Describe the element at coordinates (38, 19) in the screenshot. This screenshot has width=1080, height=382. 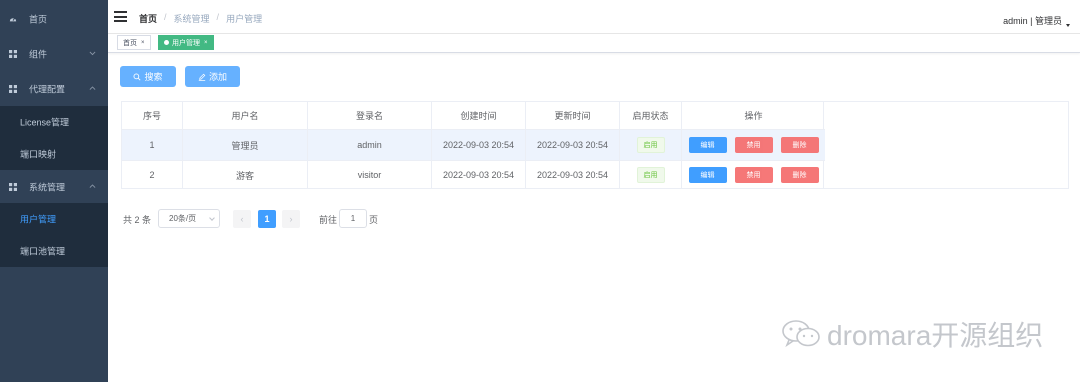
I see `sidebar-item-label: 首页` at that location.